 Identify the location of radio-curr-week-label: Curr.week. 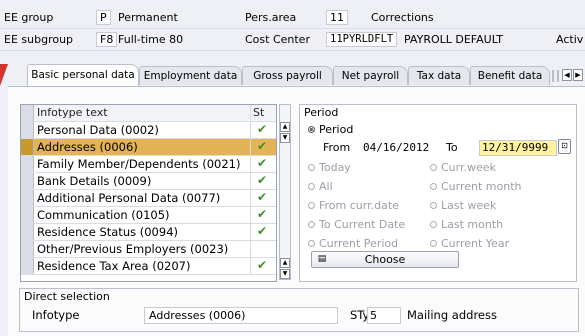
(468, 167).